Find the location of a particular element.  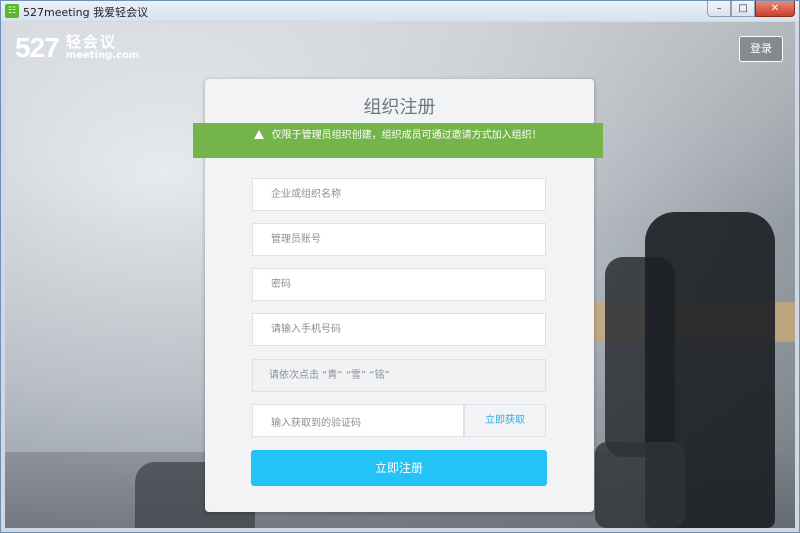

background-chair is located at coordinates (640, 485).